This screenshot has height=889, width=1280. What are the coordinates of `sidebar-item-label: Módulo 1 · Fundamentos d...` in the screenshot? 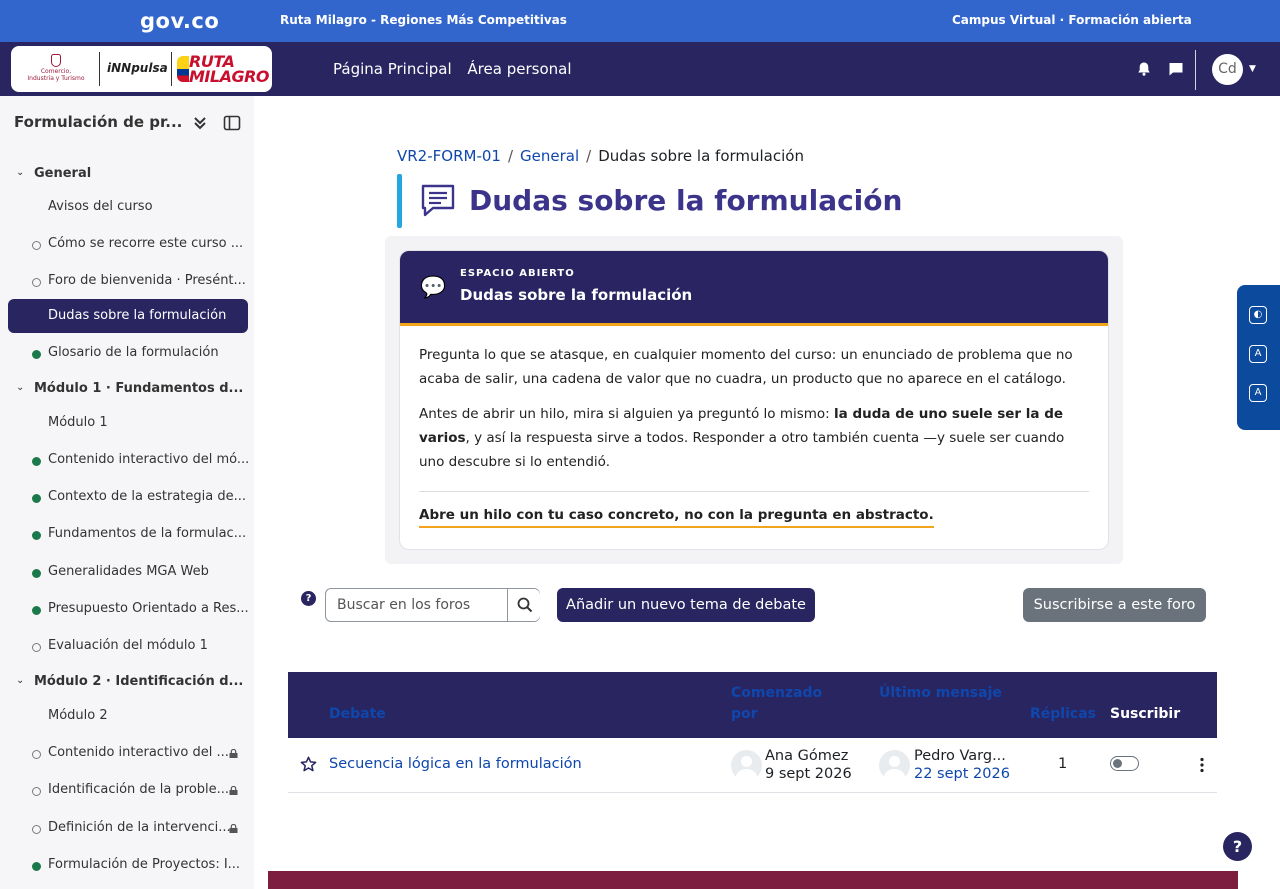 It's located at (139, 388).